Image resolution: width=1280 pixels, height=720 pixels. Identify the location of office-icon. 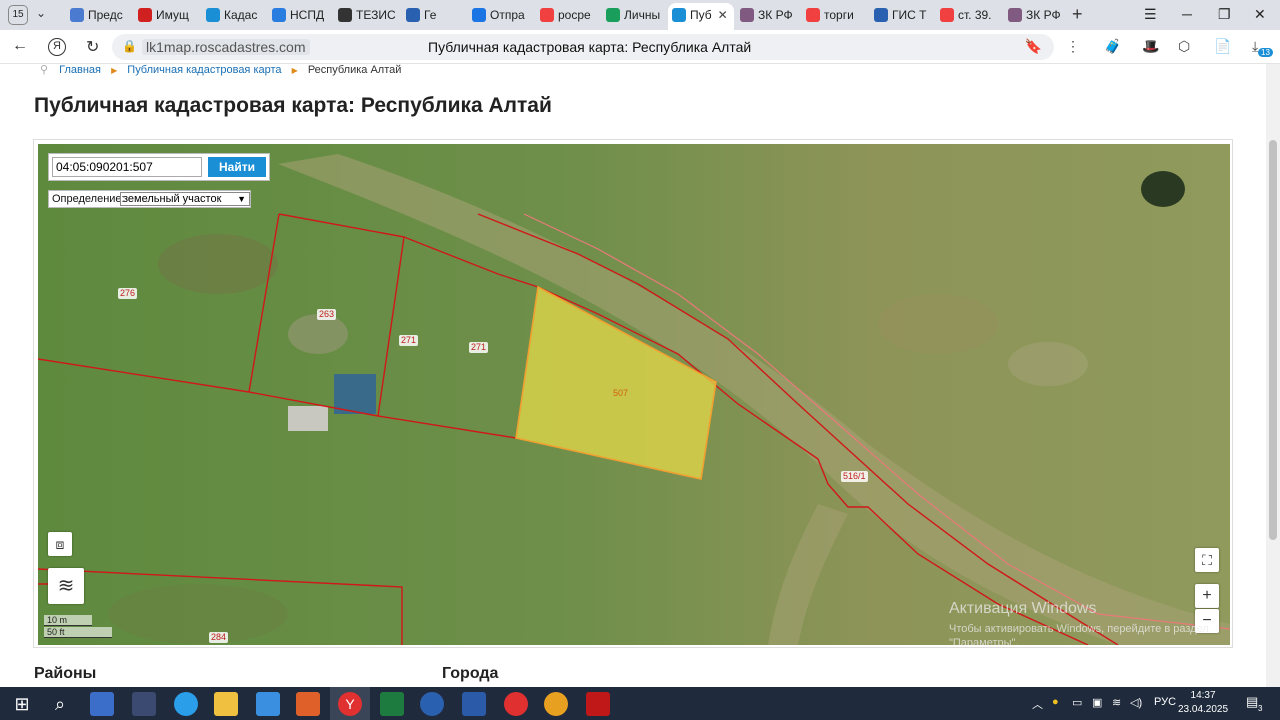
(308, 704).